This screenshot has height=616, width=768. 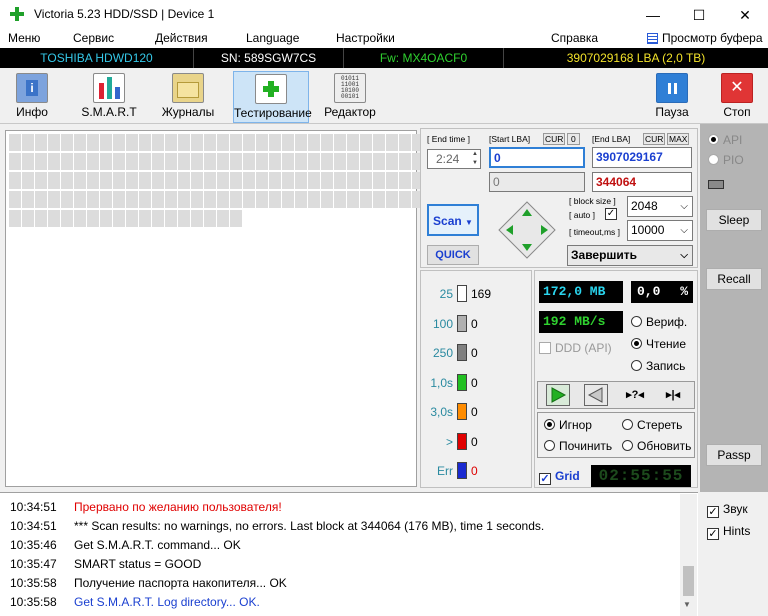 I want to click on maximize-button: ☐, so click(x=699, y=15).